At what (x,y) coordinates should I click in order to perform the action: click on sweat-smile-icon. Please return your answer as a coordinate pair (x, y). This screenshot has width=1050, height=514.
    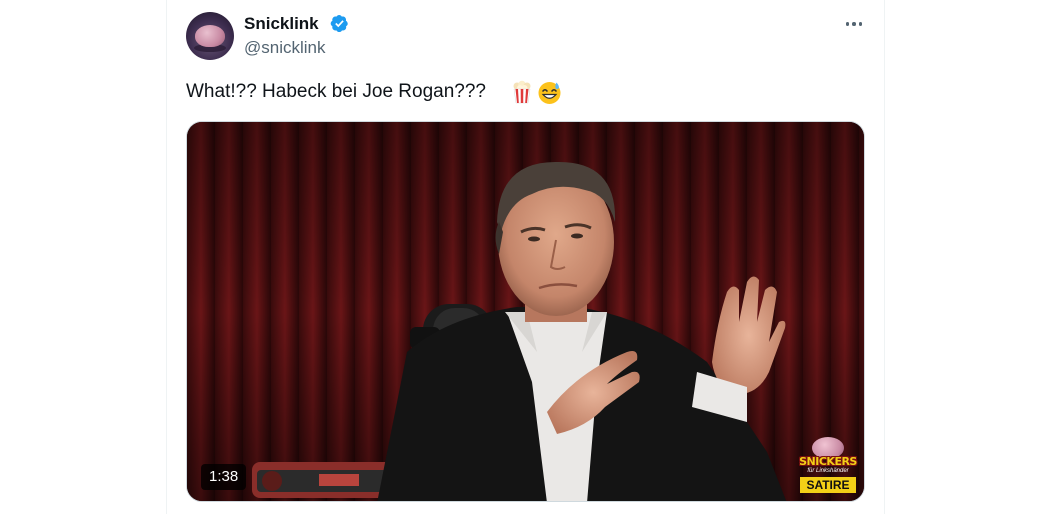
    Looking at the image, I should click on (549, 93).